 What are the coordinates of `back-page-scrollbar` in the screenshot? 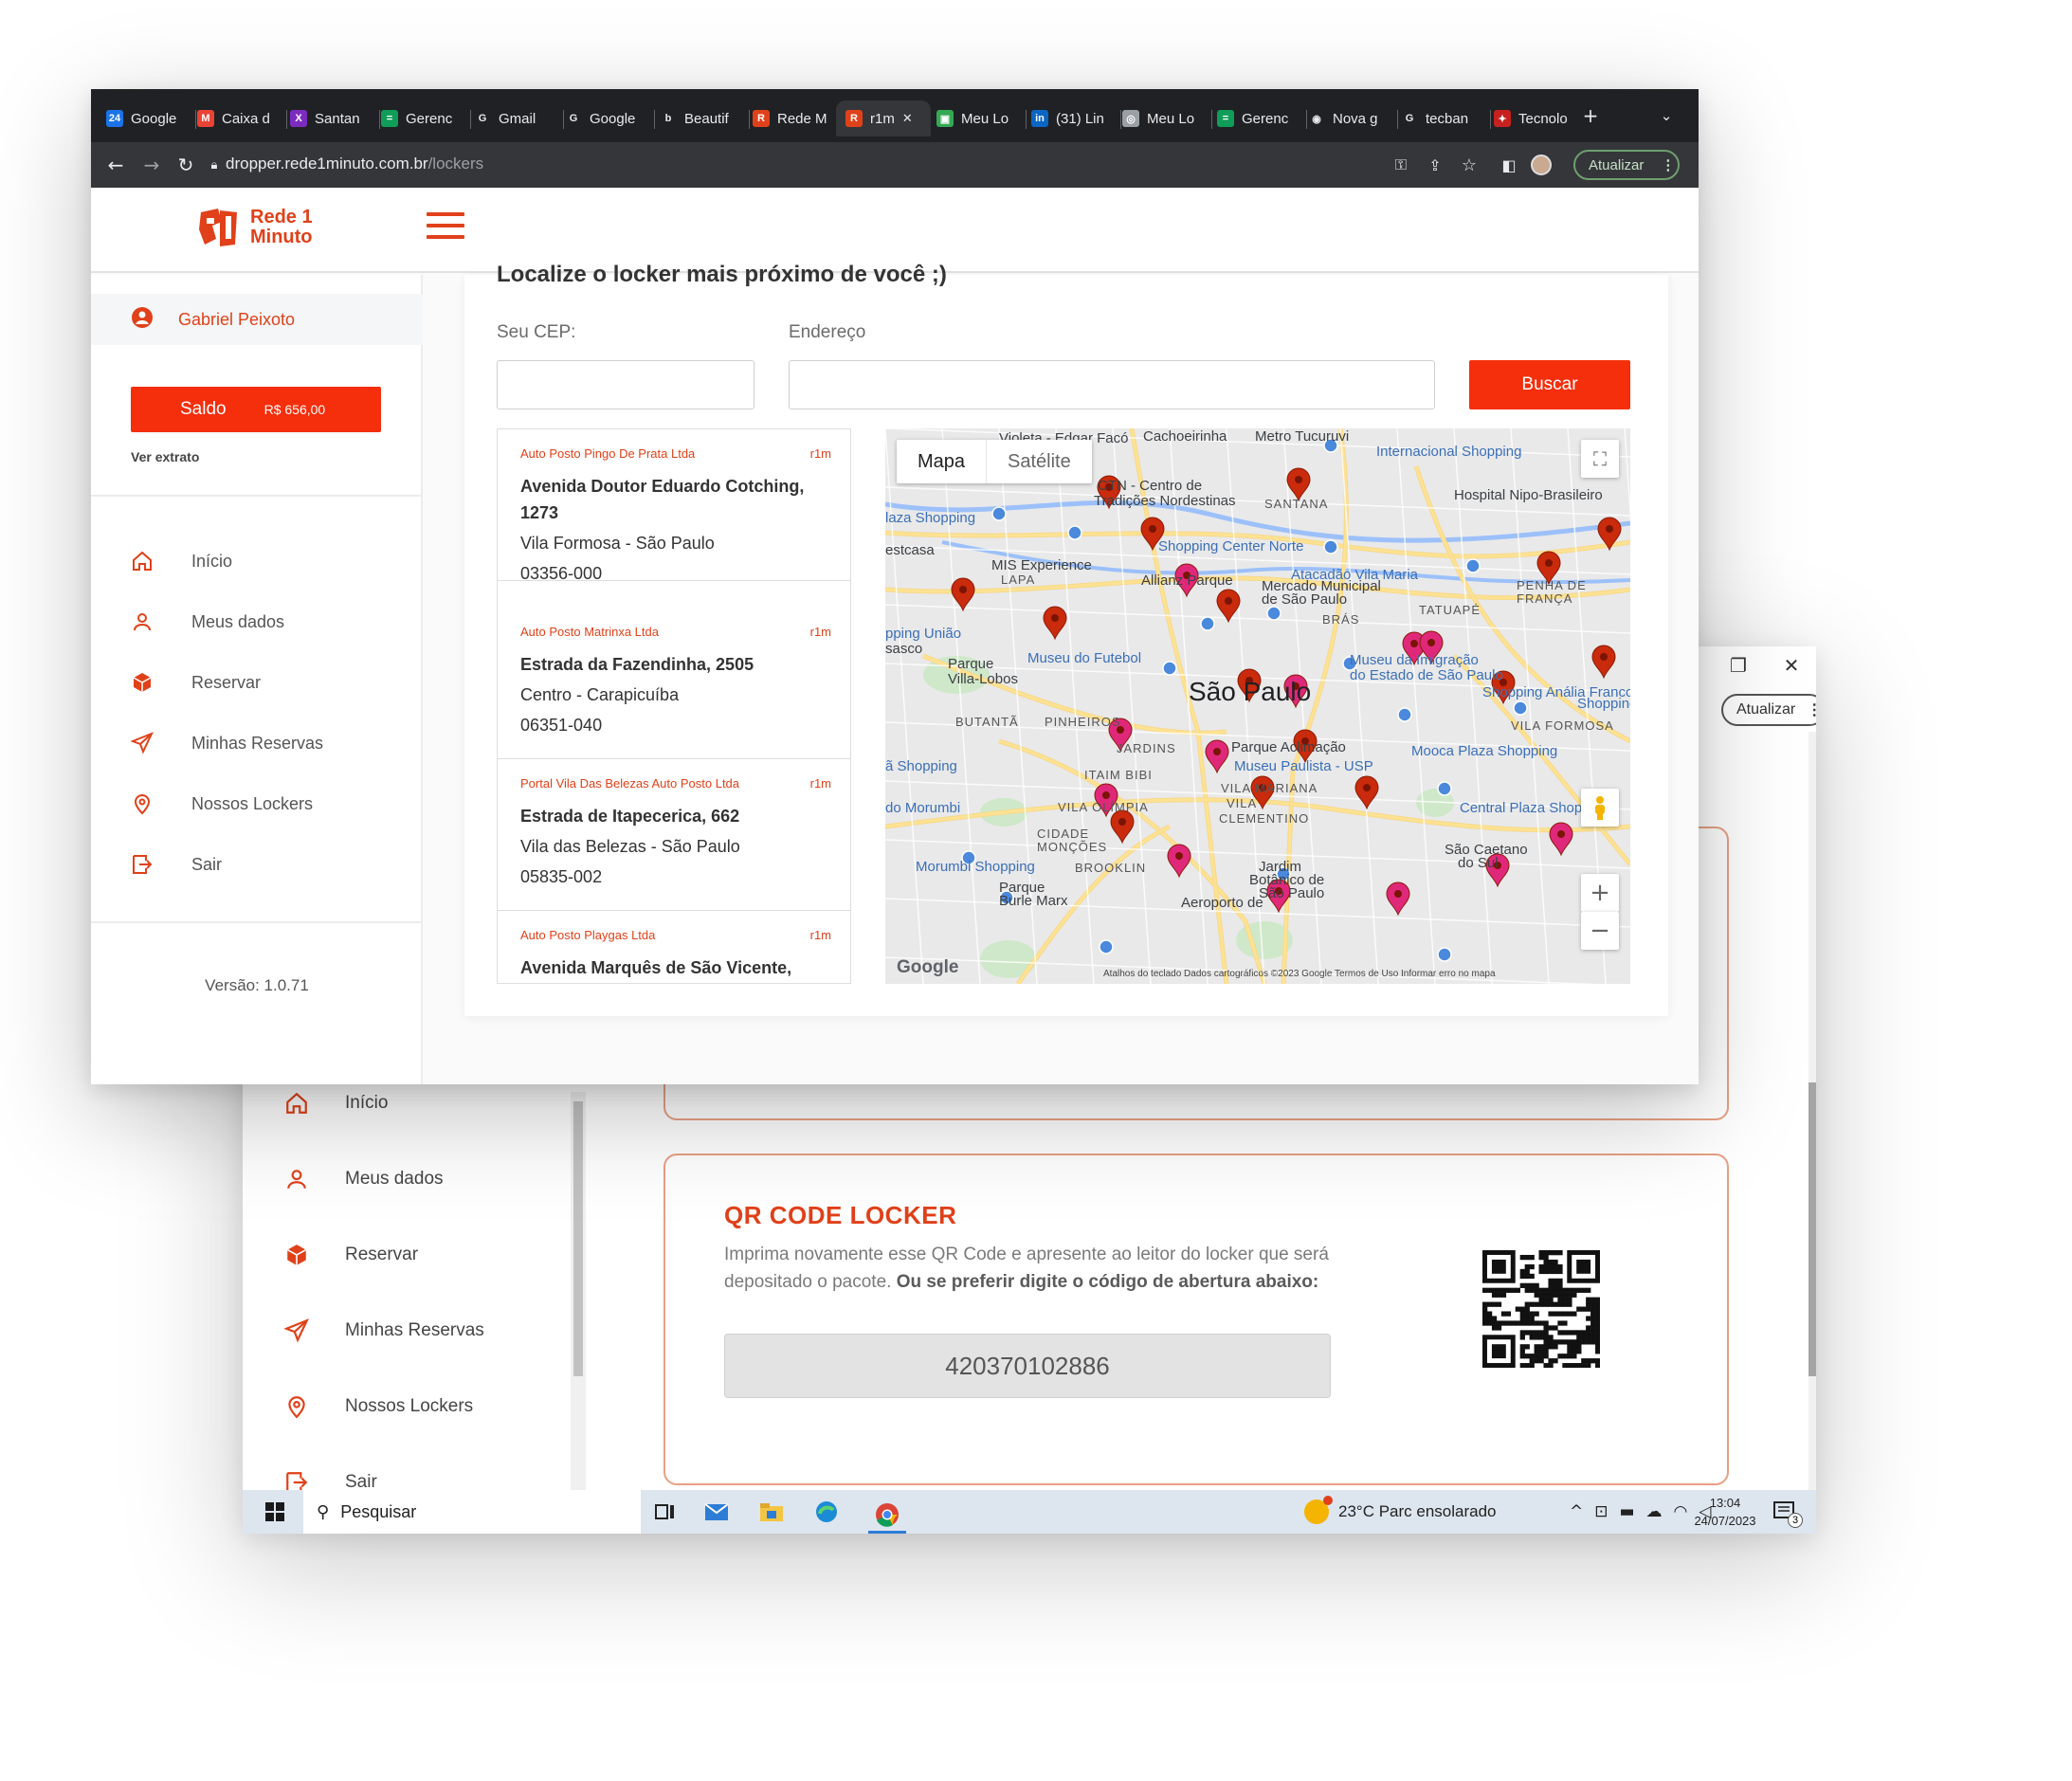 It's located at (1812, 1111).